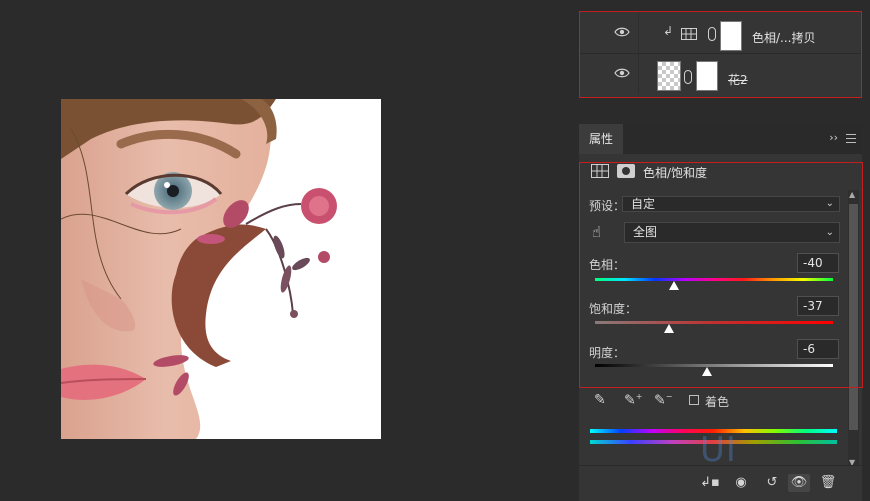 The height and width of the screenshot is (501, 870). What do you see at coordinates (714, 322) in the screenshot?
I see `saturation-slider-track` at bounding box center [714, 322].